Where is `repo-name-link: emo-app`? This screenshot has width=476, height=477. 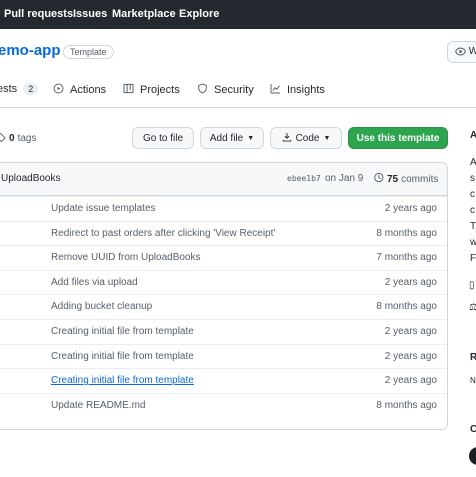
repo-name-link: emo-app is located at coordinates (30, 50).